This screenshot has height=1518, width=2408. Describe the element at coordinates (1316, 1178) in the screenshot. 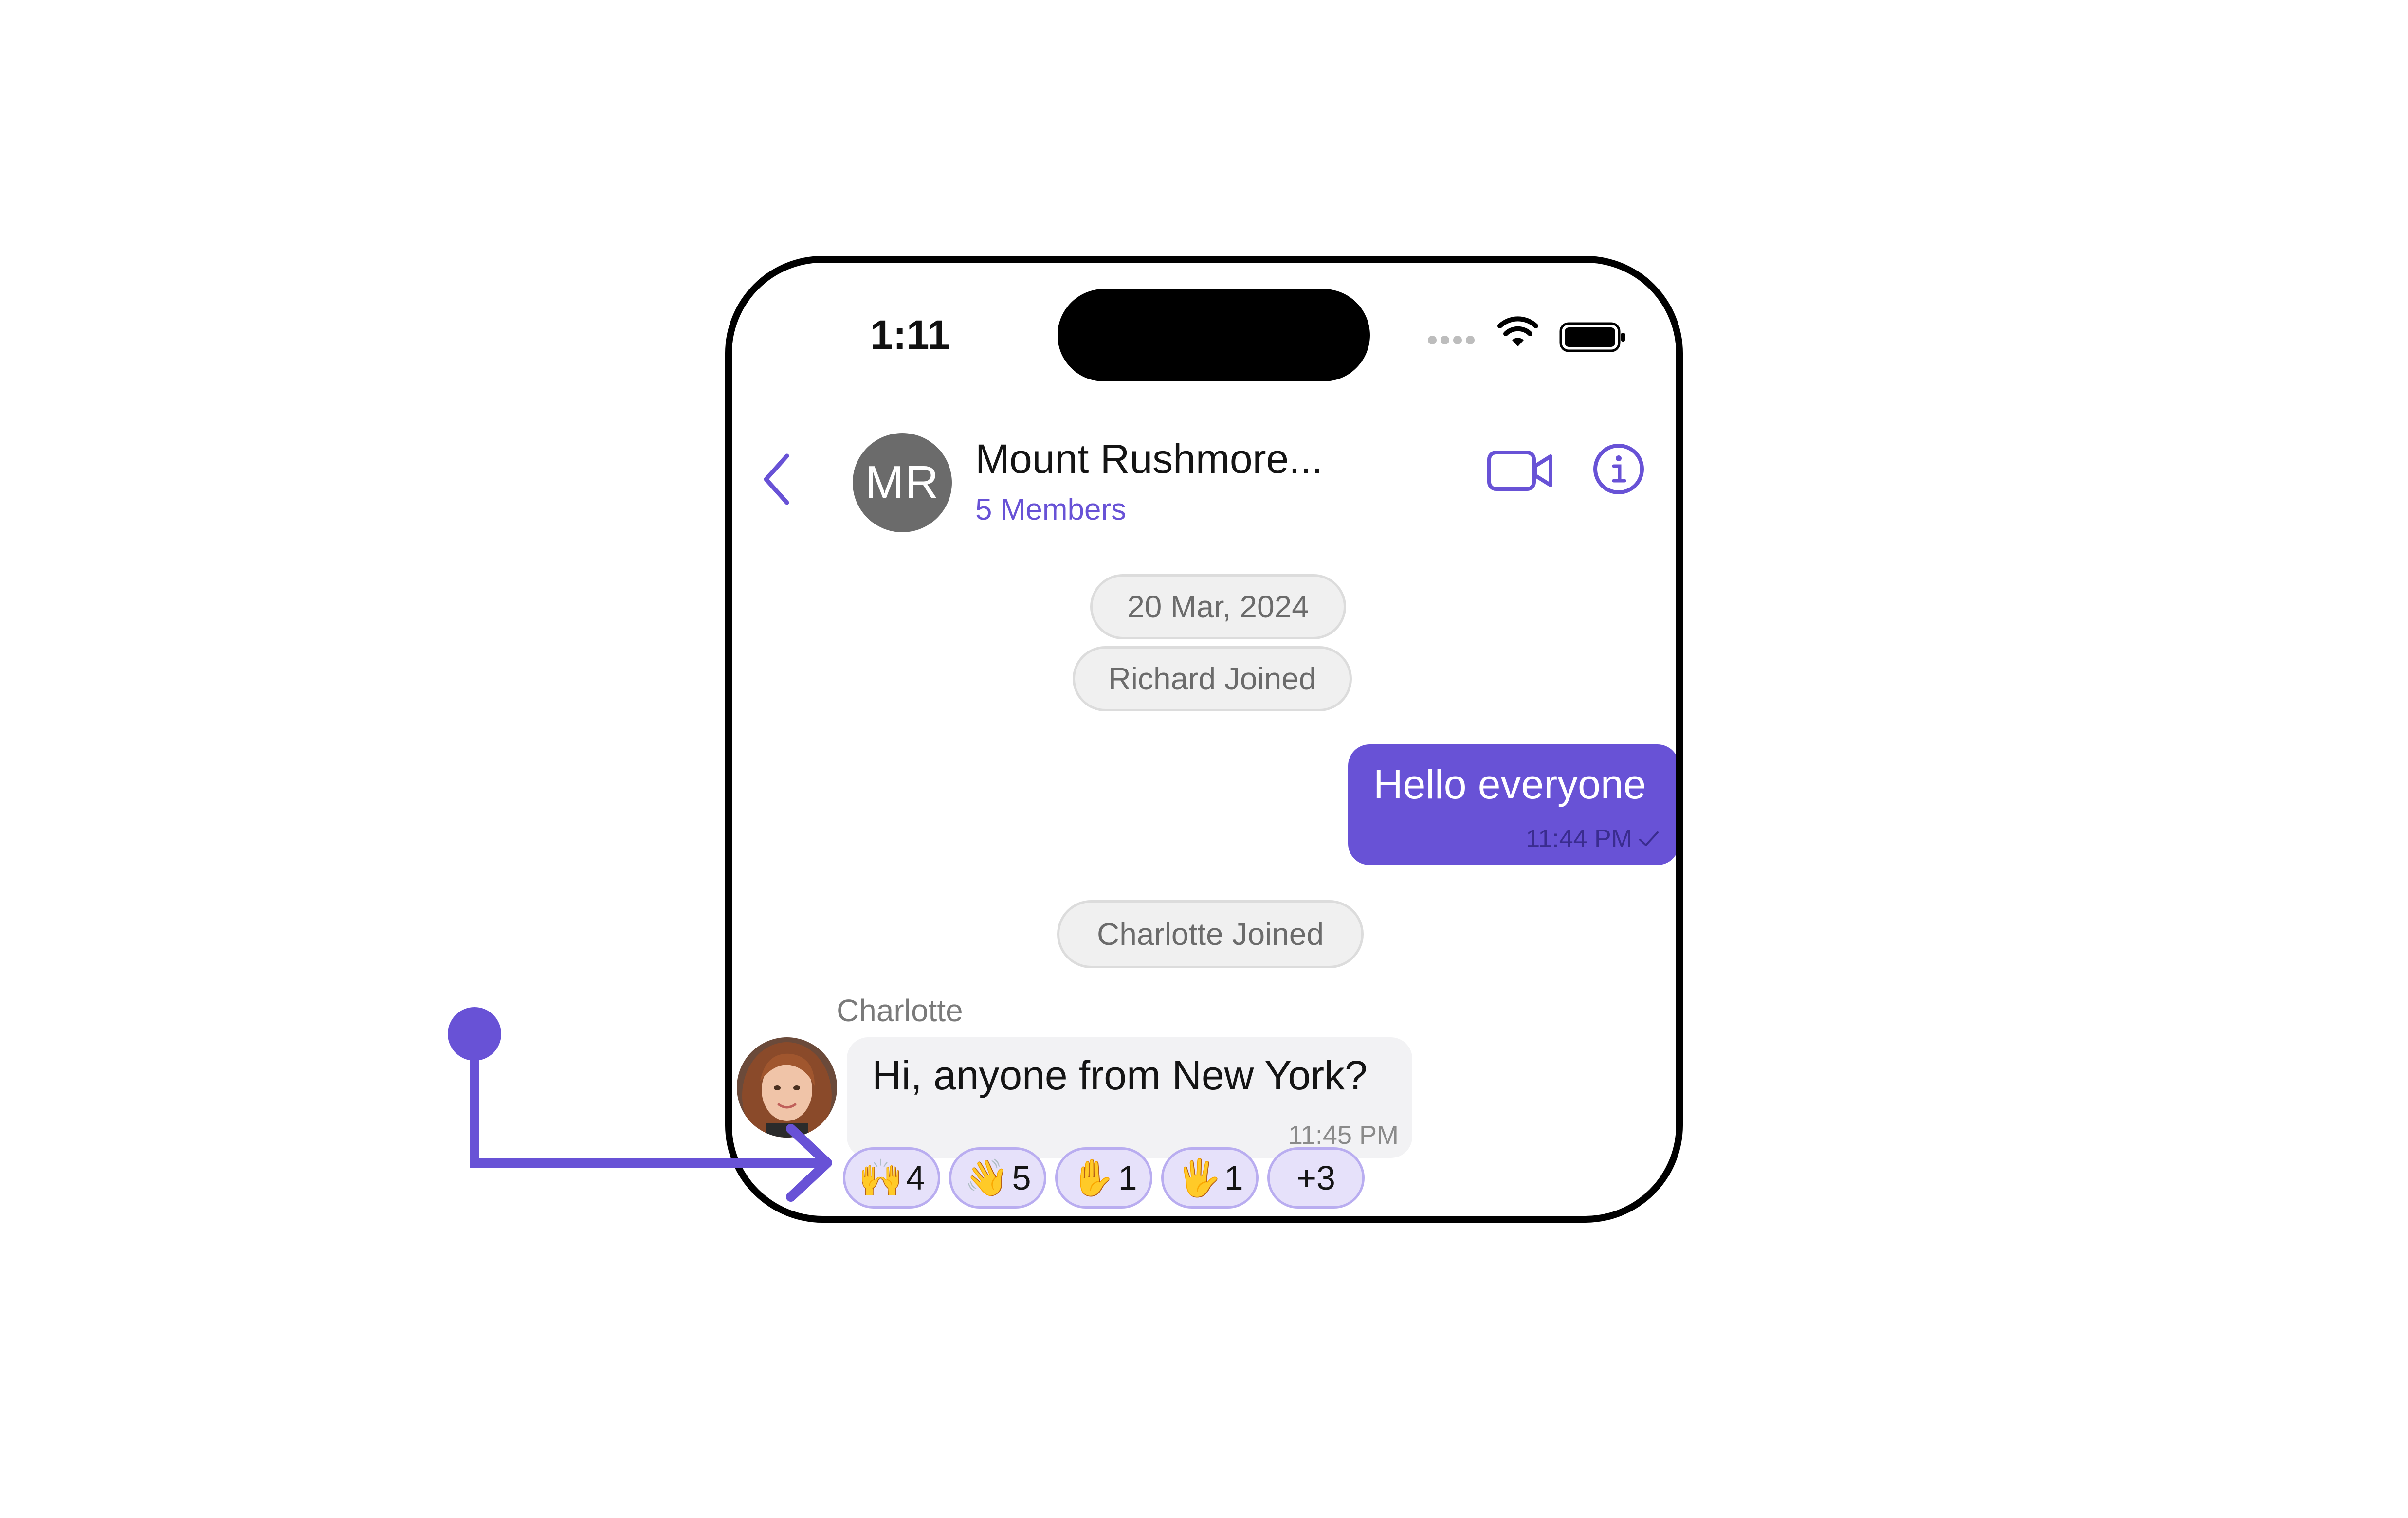

I see `more-reactions-button: +3` at that location.